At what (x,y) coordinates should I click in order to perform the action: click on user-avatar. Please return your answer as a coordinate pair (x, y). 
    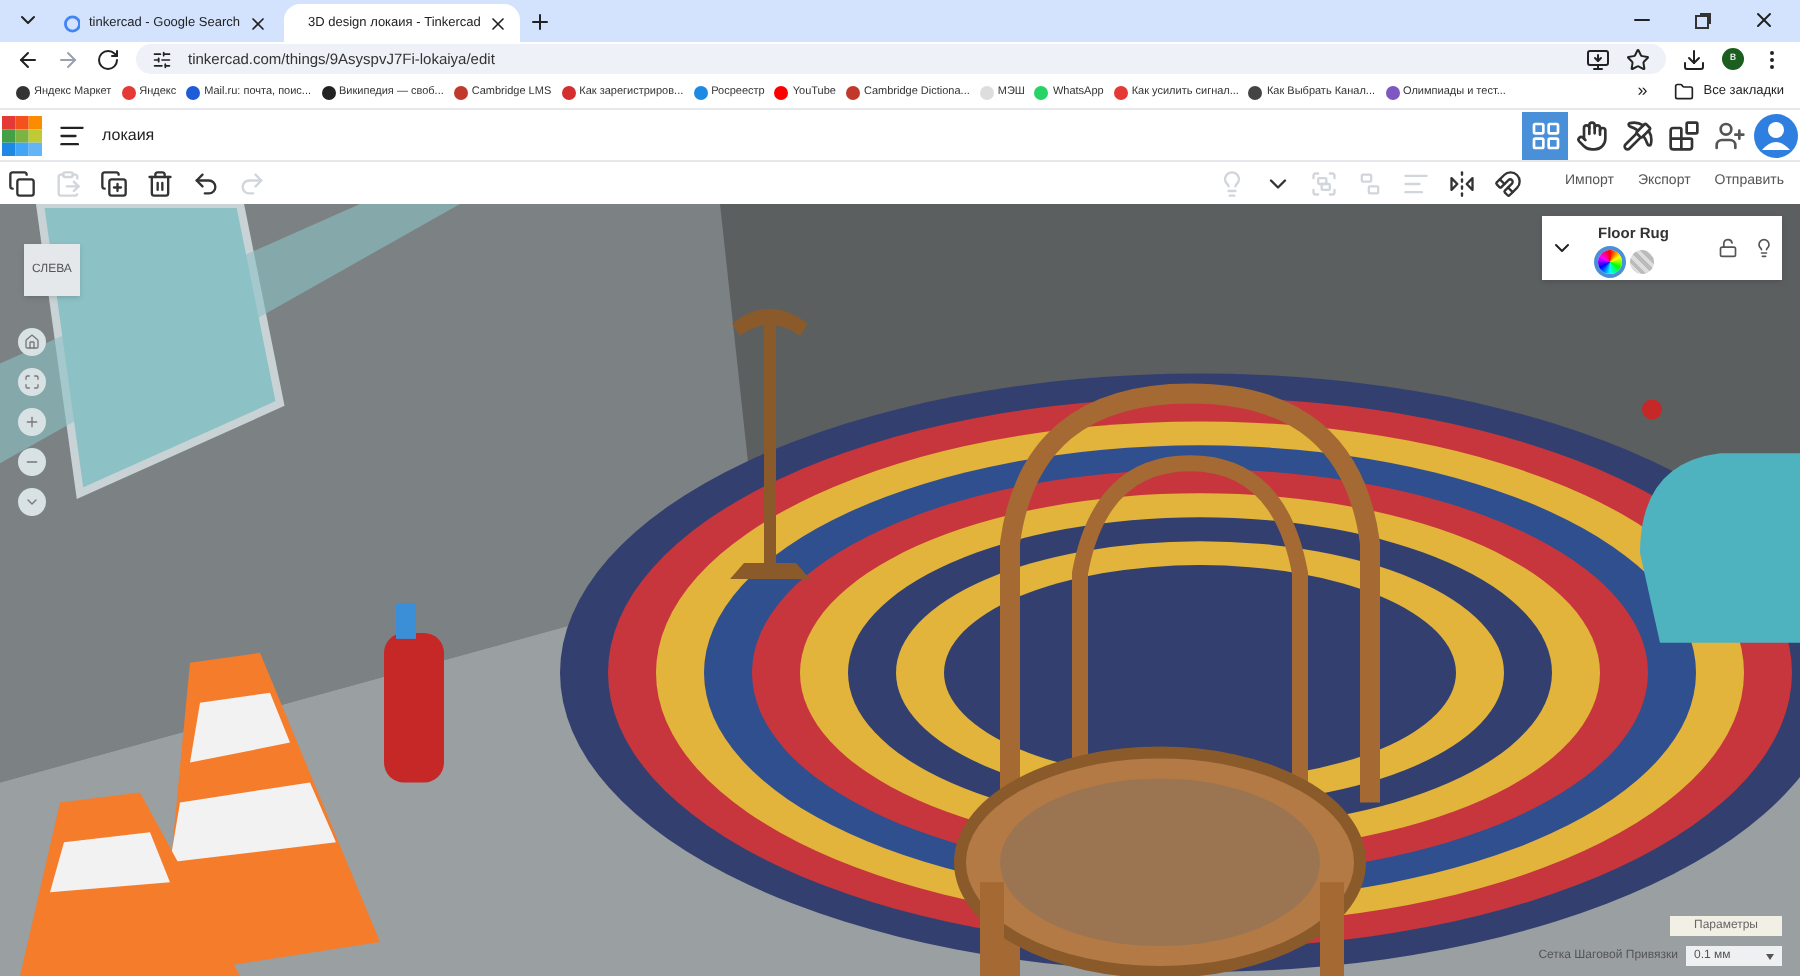
    Looking at the image, I should click on (1776, 135).